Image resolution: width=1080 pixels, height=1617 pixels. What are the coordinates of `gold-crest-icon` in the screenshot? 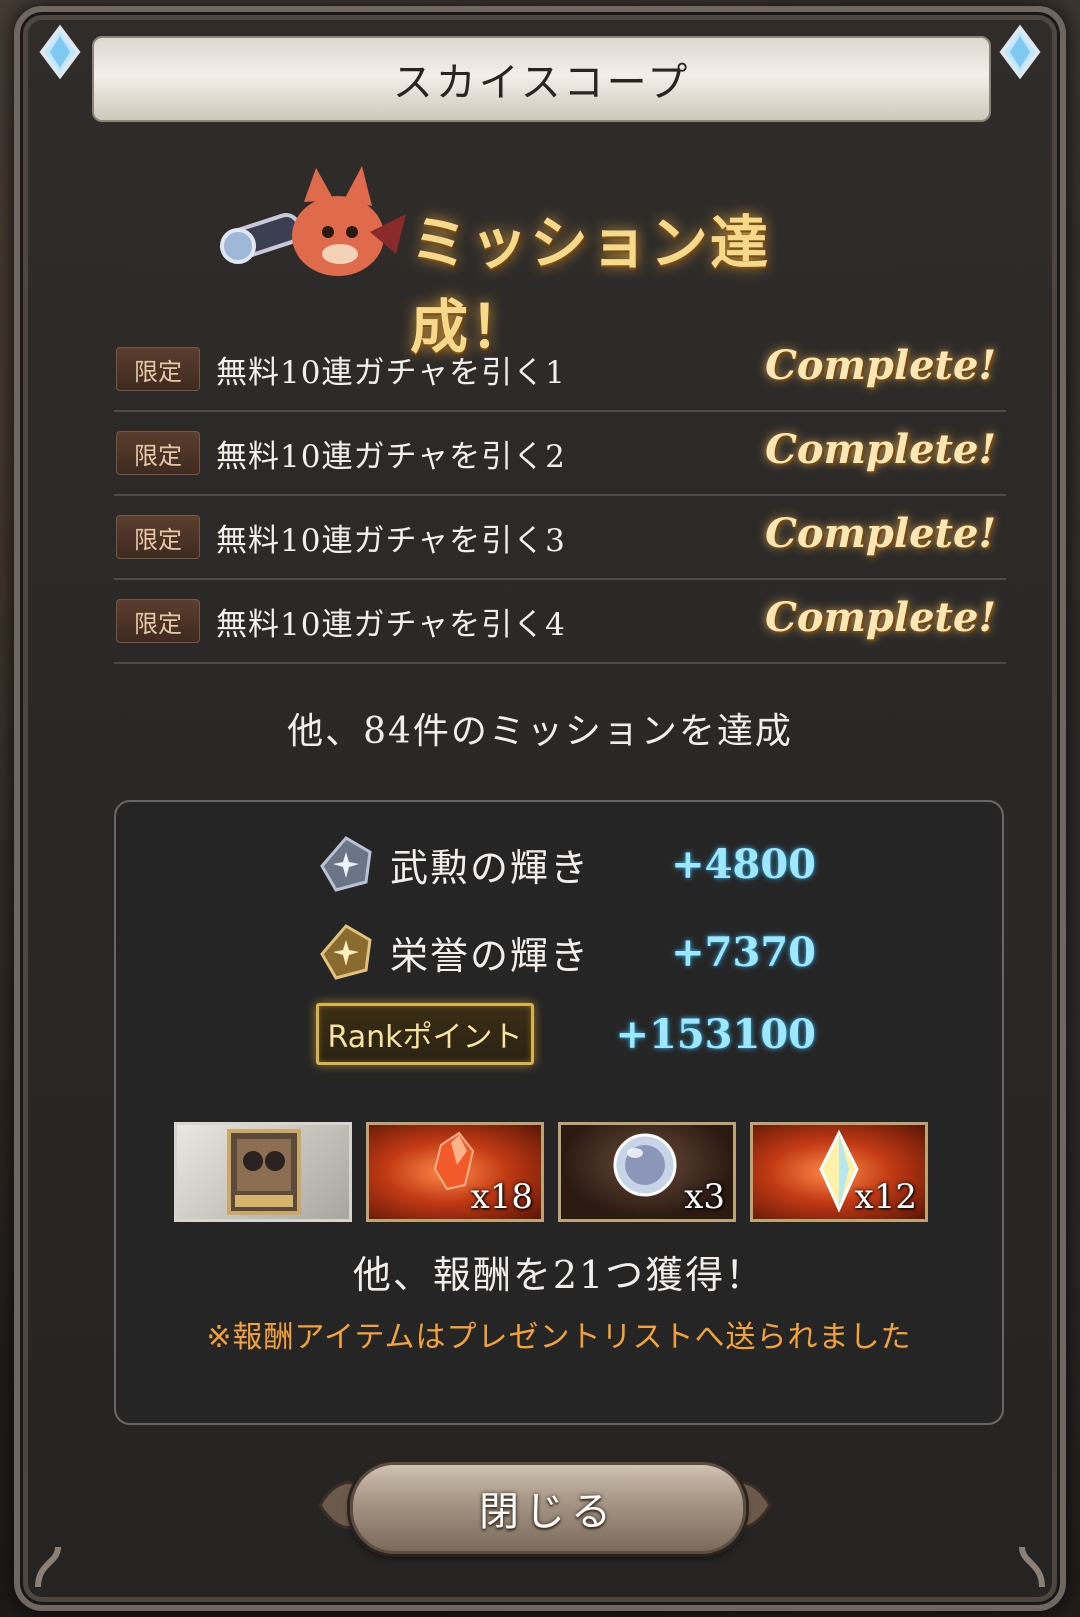 It's located at (346, 952).